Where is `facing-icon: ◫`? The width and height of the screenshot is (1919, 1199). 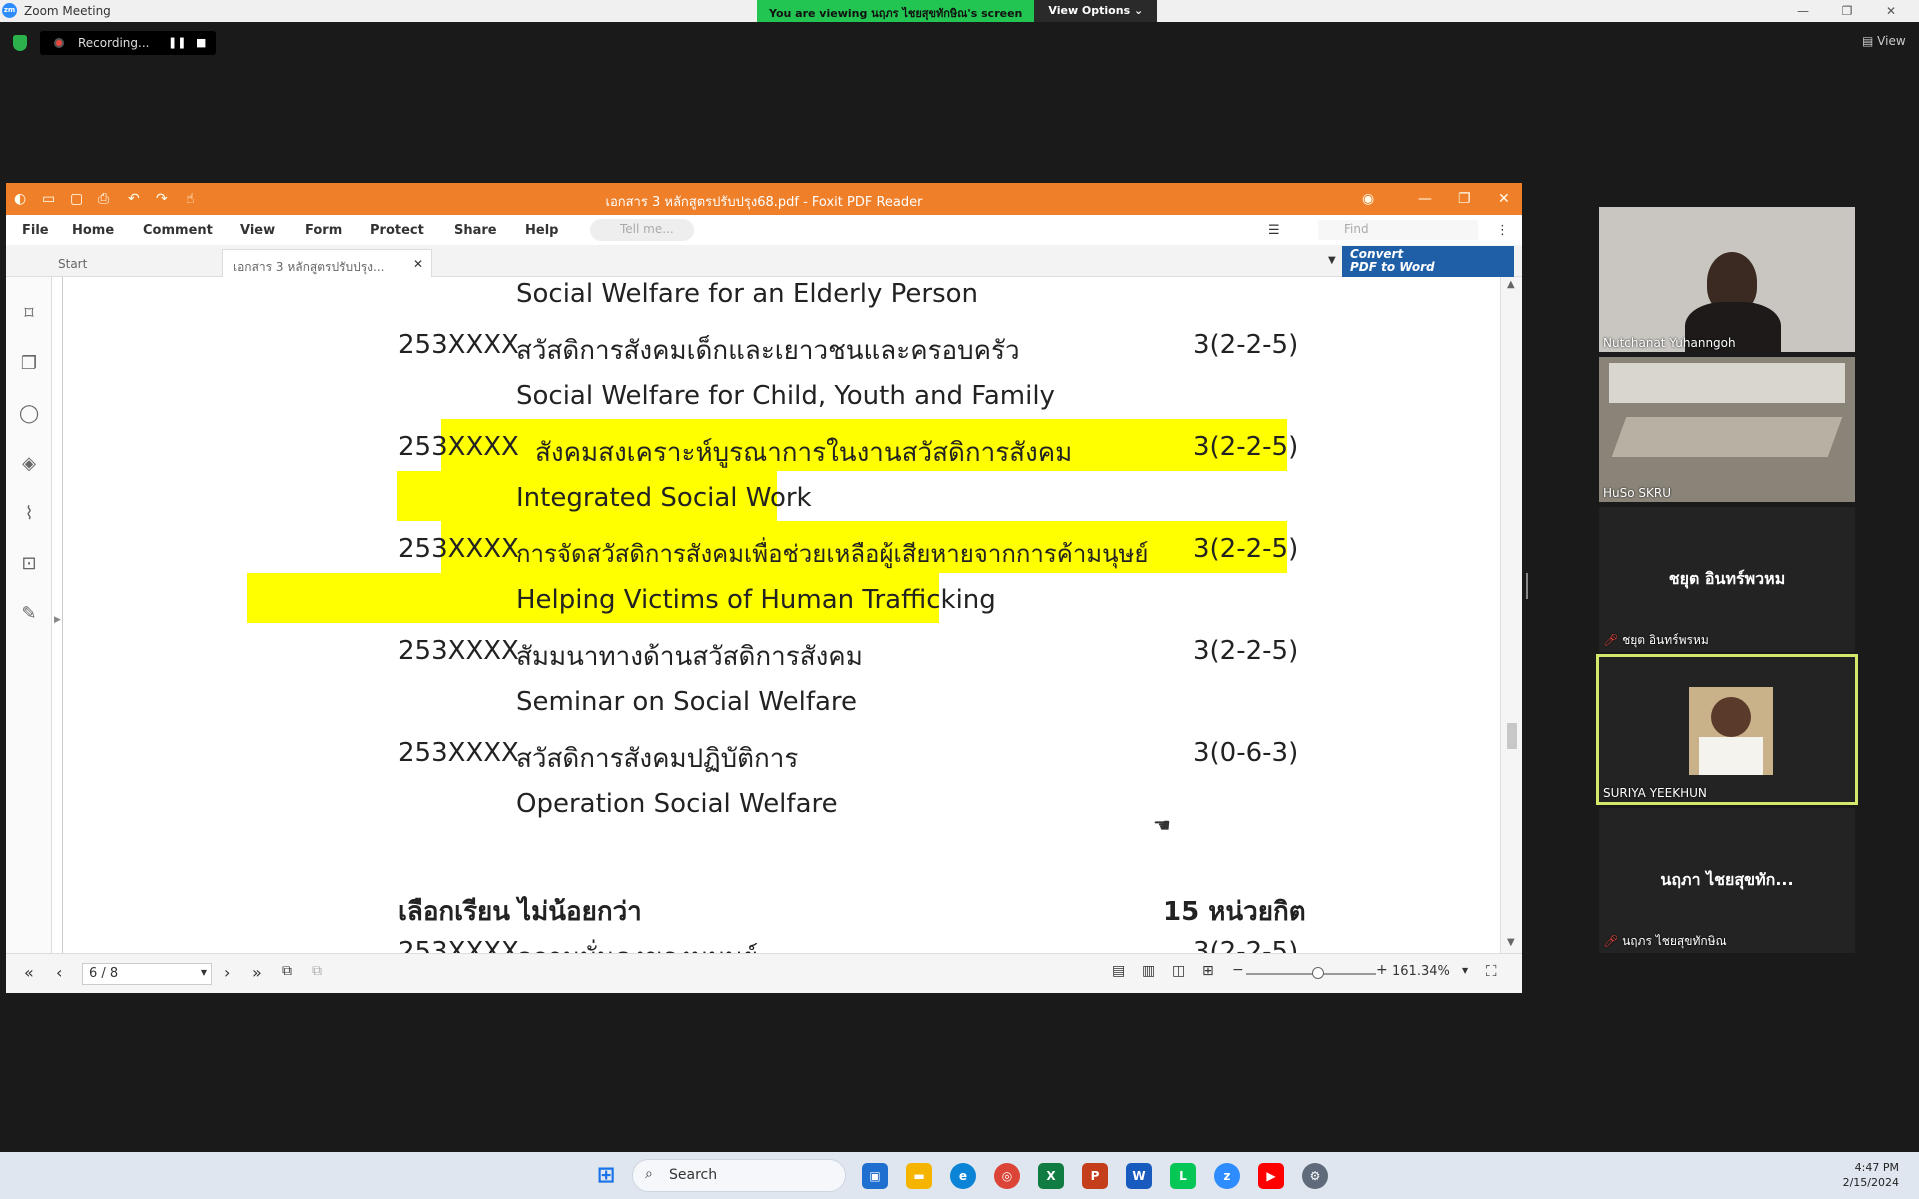 facing-icon: ◫ is located at coordinates (1178, 971).